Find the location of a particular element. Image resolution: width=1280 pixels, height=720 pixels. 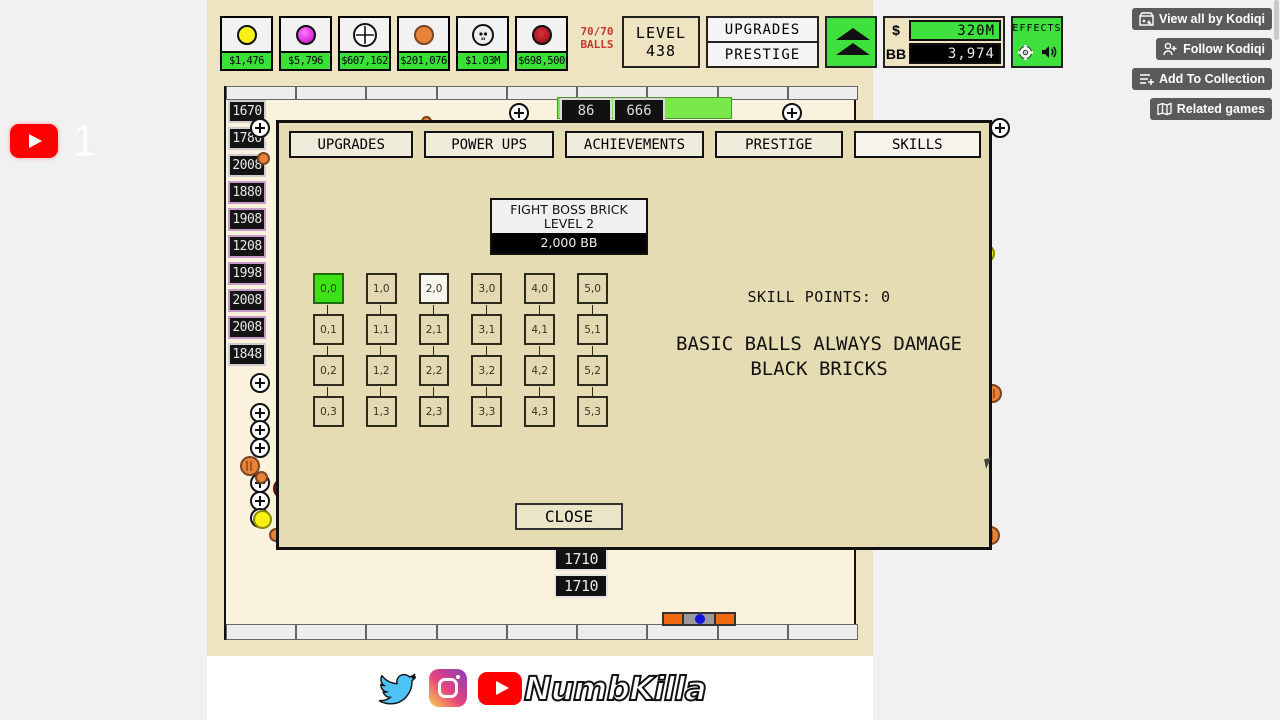

skill-node-4-2: 4,2 is located at coordinates (540, 366).